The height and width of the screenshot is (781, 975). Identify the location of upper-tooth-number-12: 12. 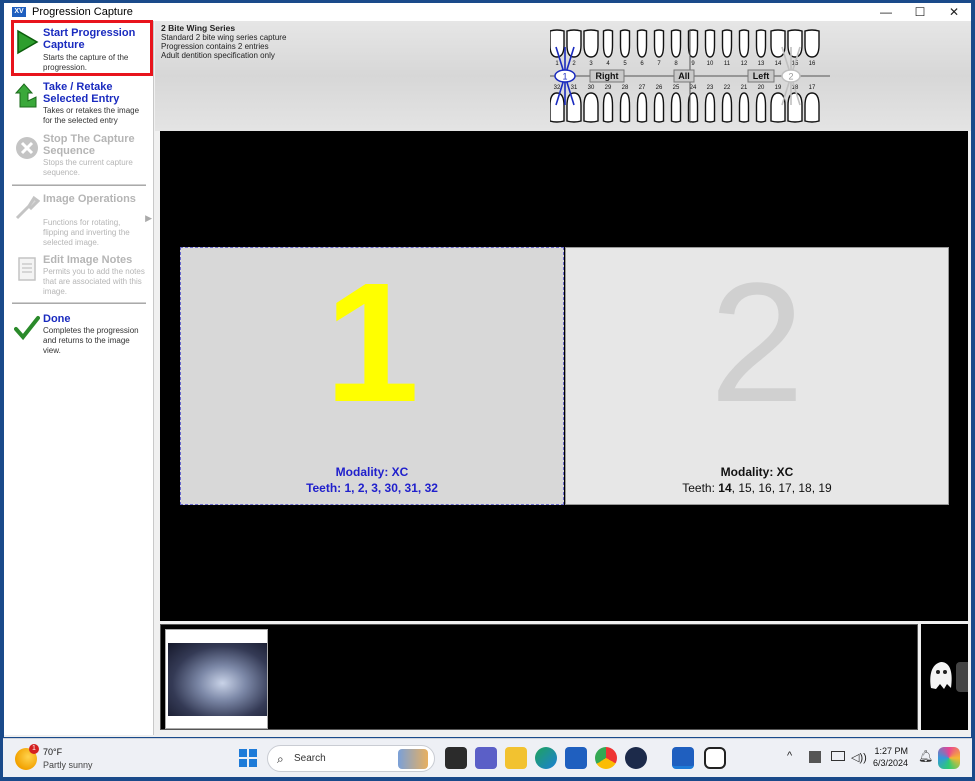
(744, 64).